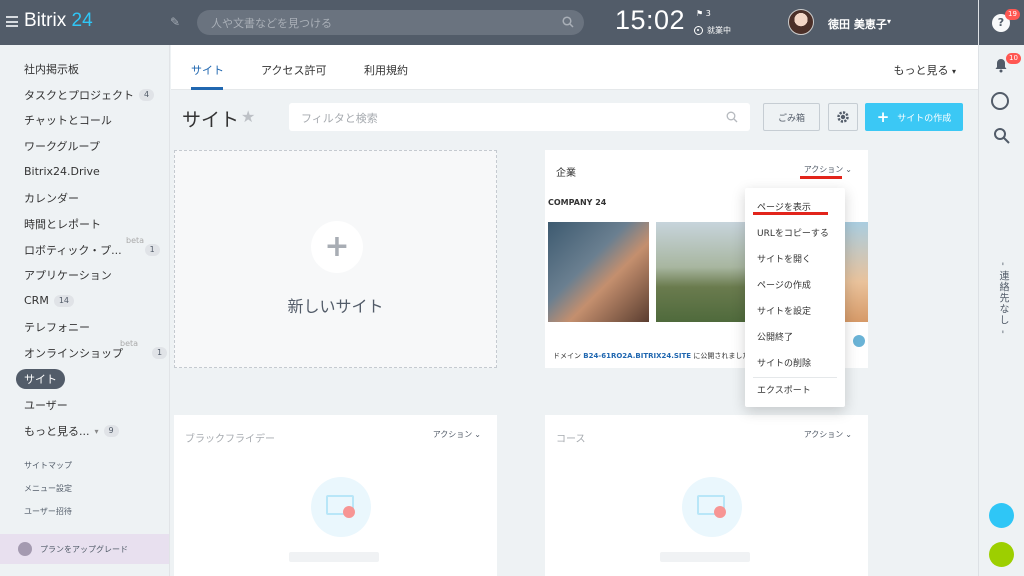 The height and width of the screenshot is (576, 1024). I want to click on site-card-course: コース アクション ⌄, so click(706, 495).